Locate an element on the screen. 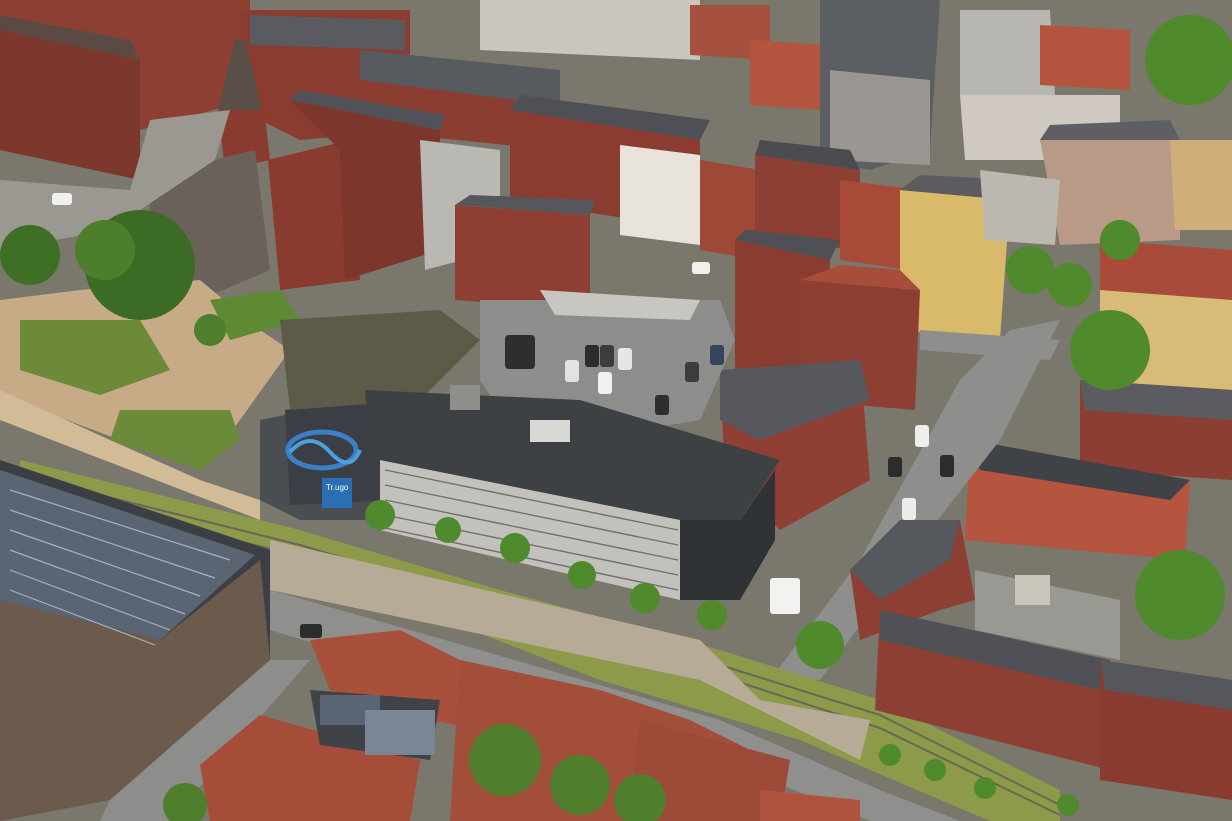  facade-sign-text: Tr.ugo is located at coordinates (337, 487).